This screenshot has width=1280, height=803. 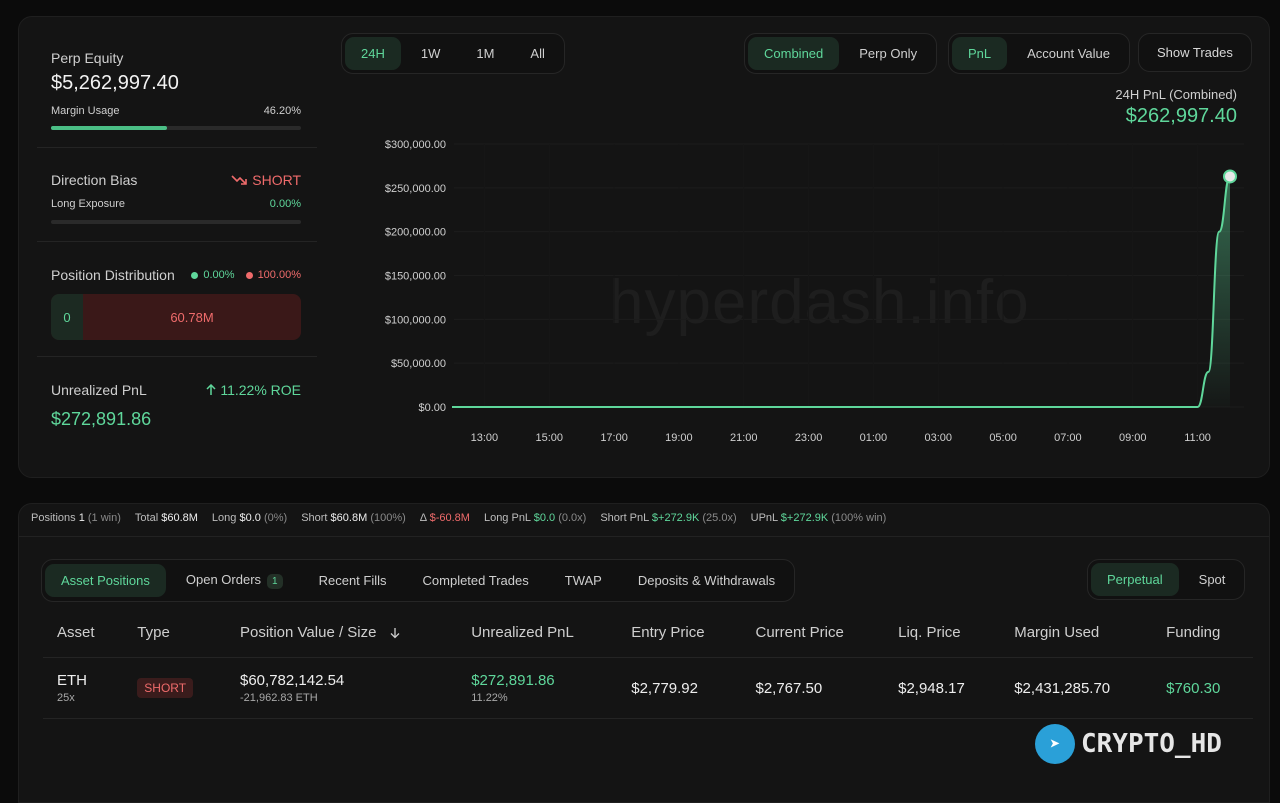 I want to click on tab-asset-positions-label: Asset Positions, so click(x=105, y=580).